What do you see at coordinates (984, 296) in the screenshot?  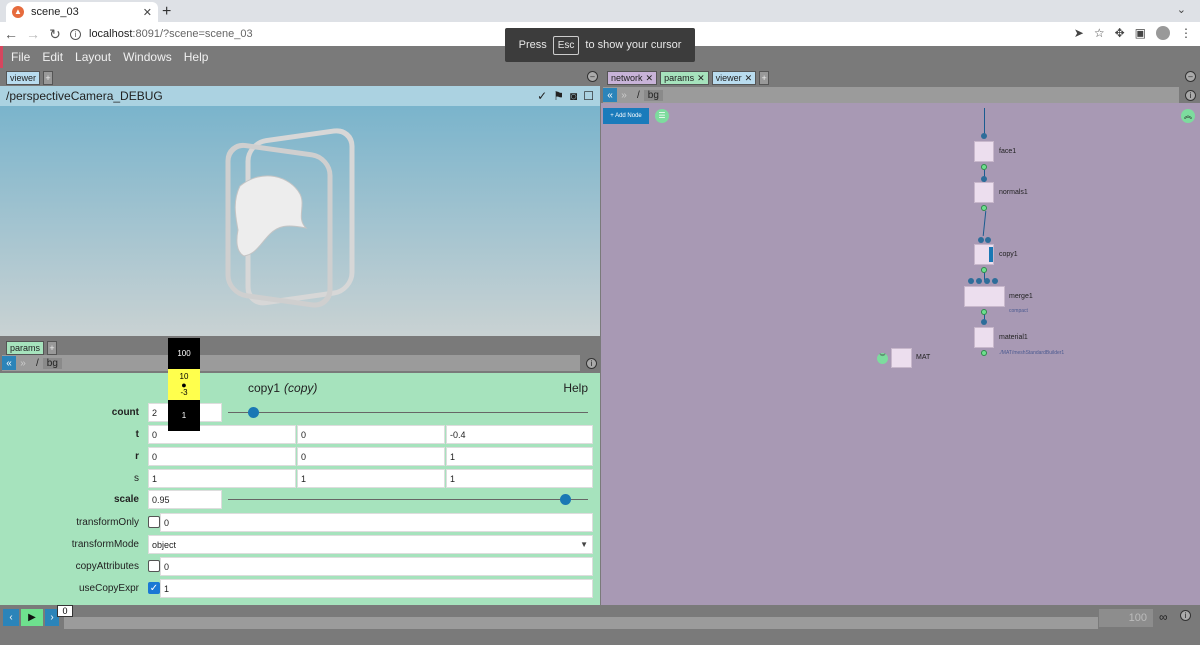 I see `node-merge1` at bounding box center [984, 296].